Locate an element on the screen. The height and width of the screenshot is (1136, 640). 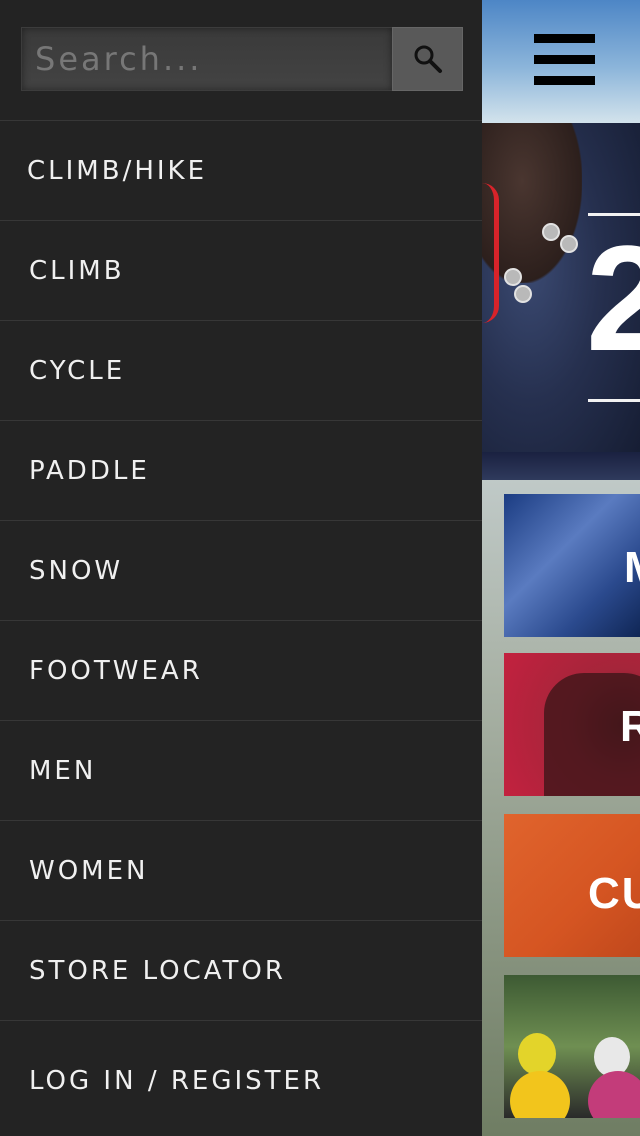
menu-item-cycle: CYCLE is located at coordinates (241, 370).